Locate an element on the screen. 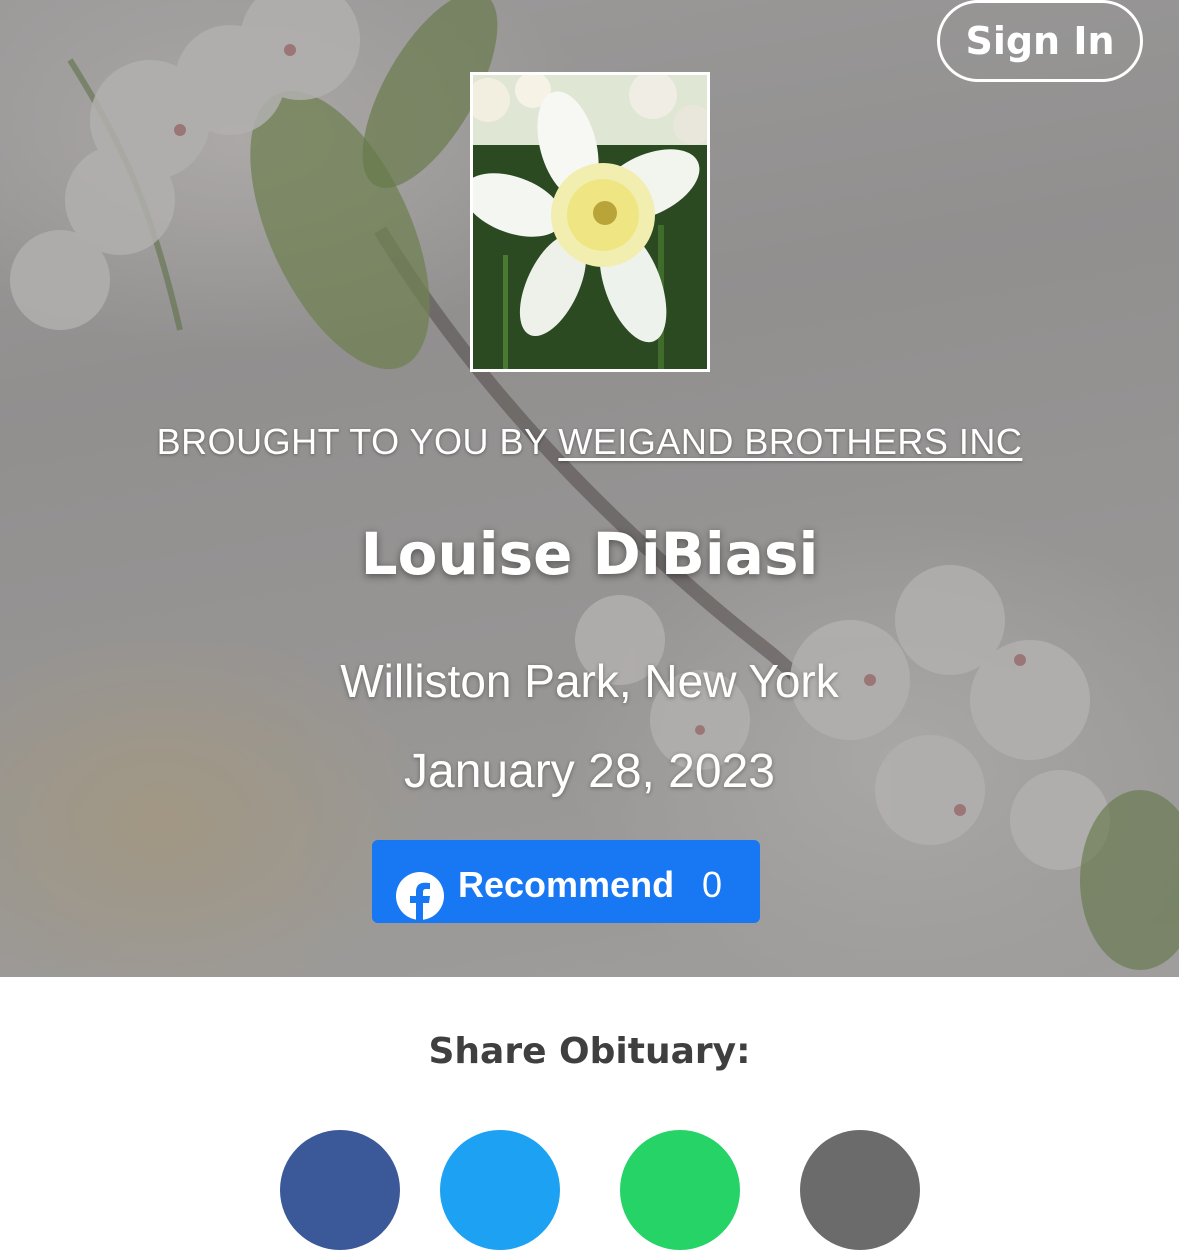 The height and width of the screenshot is (1250, 1179). facebook-icon is located at coordinates (420, 896).